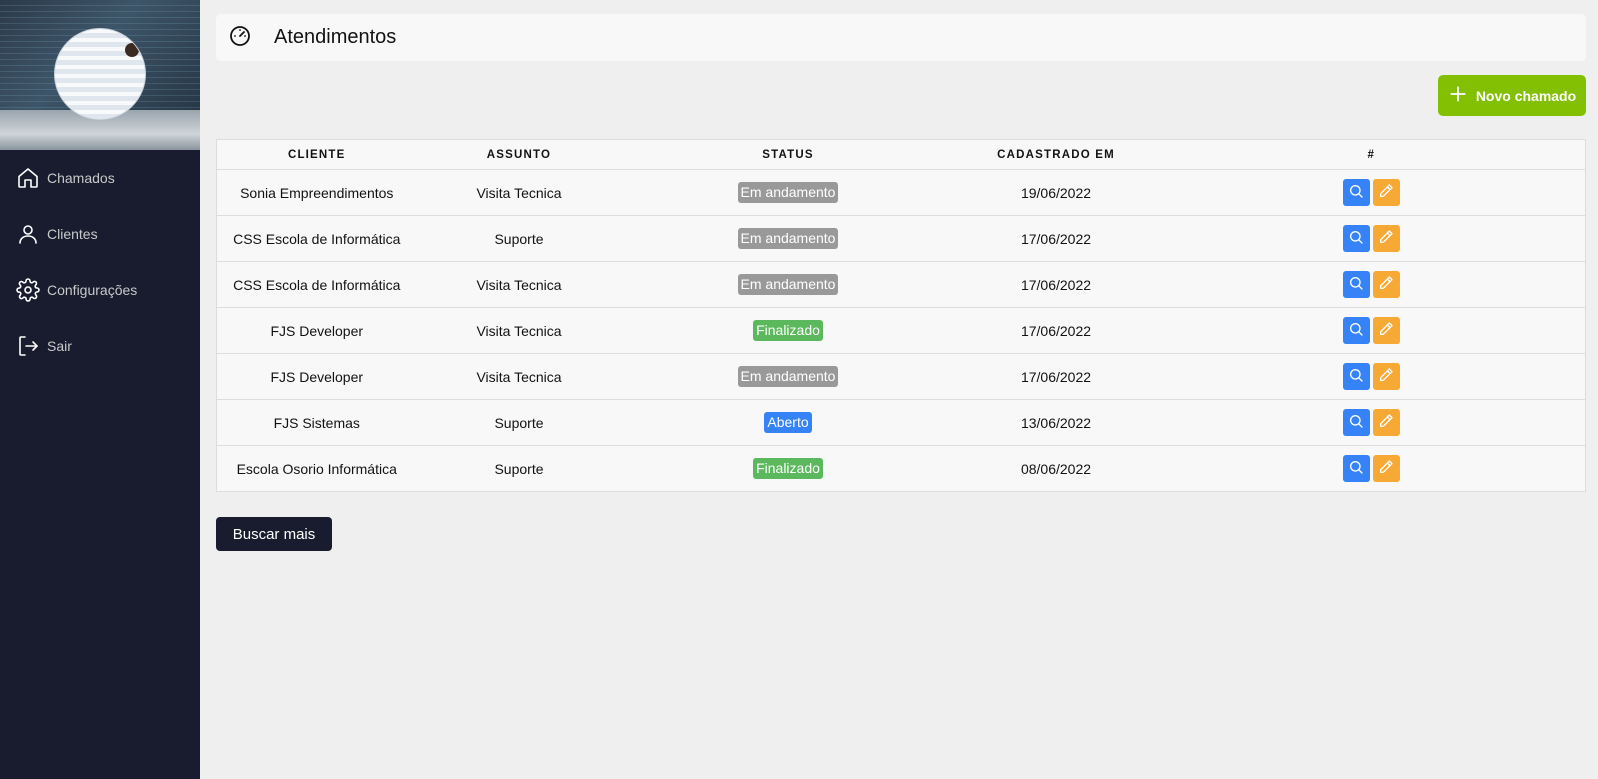 This screenshot has width=1598, height=779. What do you see at coordinates (28, 234) in the screenshot?
I see `user-icon` at bounding box center [28, 234].